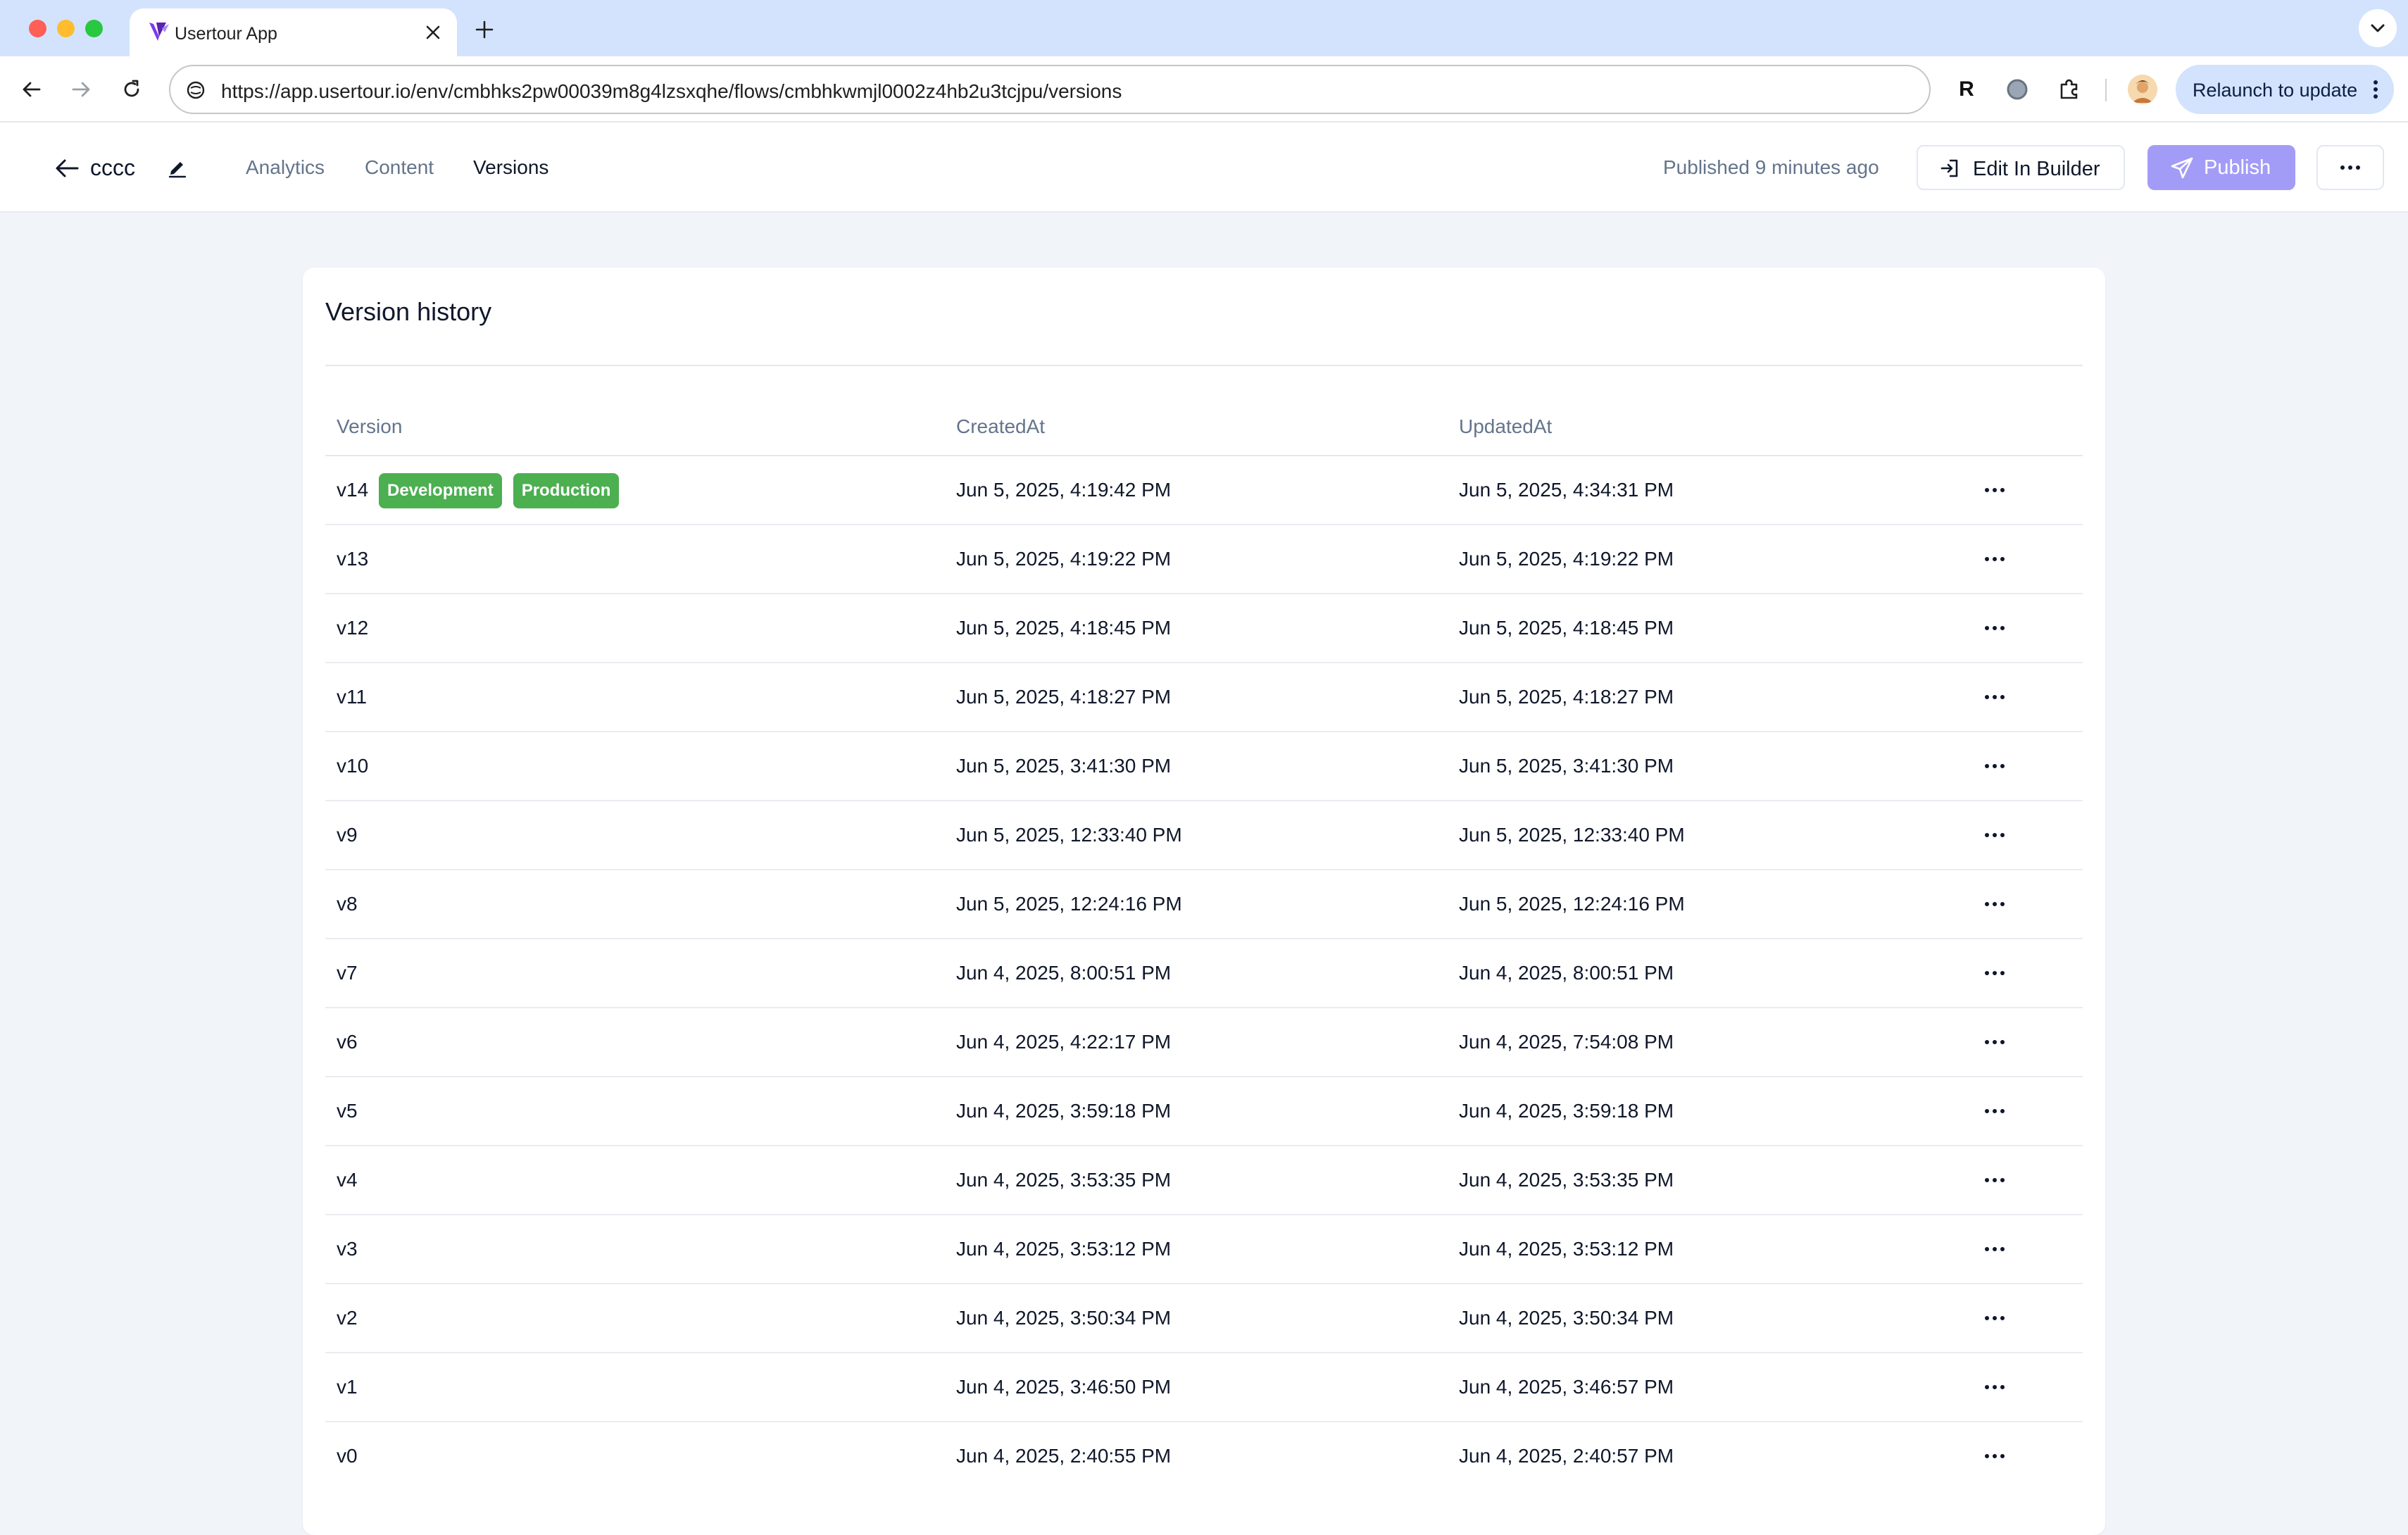  Describe the element at coordinates (2285, 90) in the screenshot. I see `relaunch-to-update-button: Relaunch to update` at that location.